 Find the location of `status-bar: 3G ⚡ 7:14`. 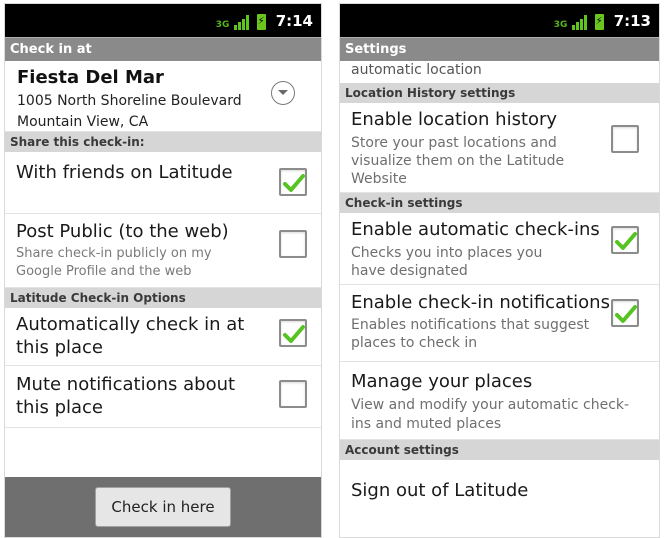

status-bar: 3G ⚡ 7:14 is located at coordinates (163, 20).